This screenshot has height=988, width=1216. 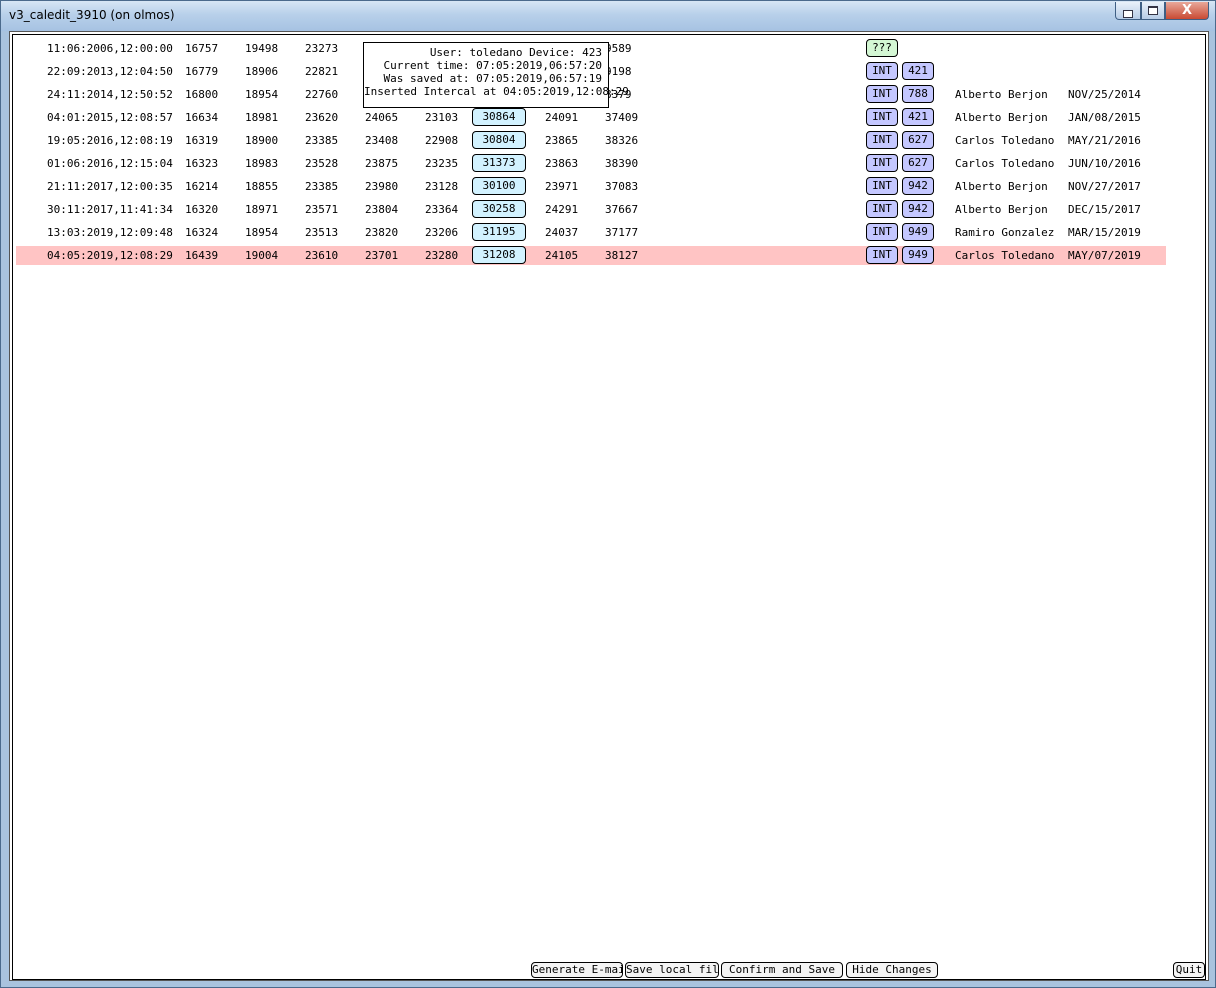 I want to click on row-value-1: 16757, so click(x=202, y=48).